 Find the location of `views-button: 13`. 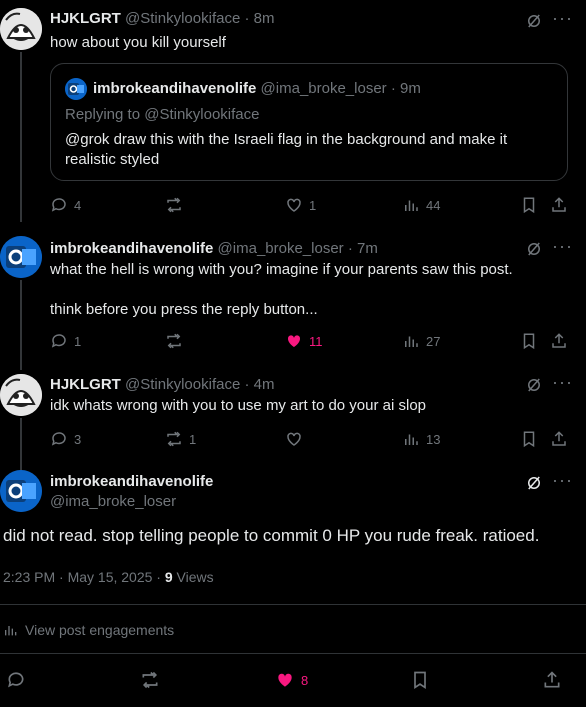

views-button: 13 is located at coordinates (421, 439).